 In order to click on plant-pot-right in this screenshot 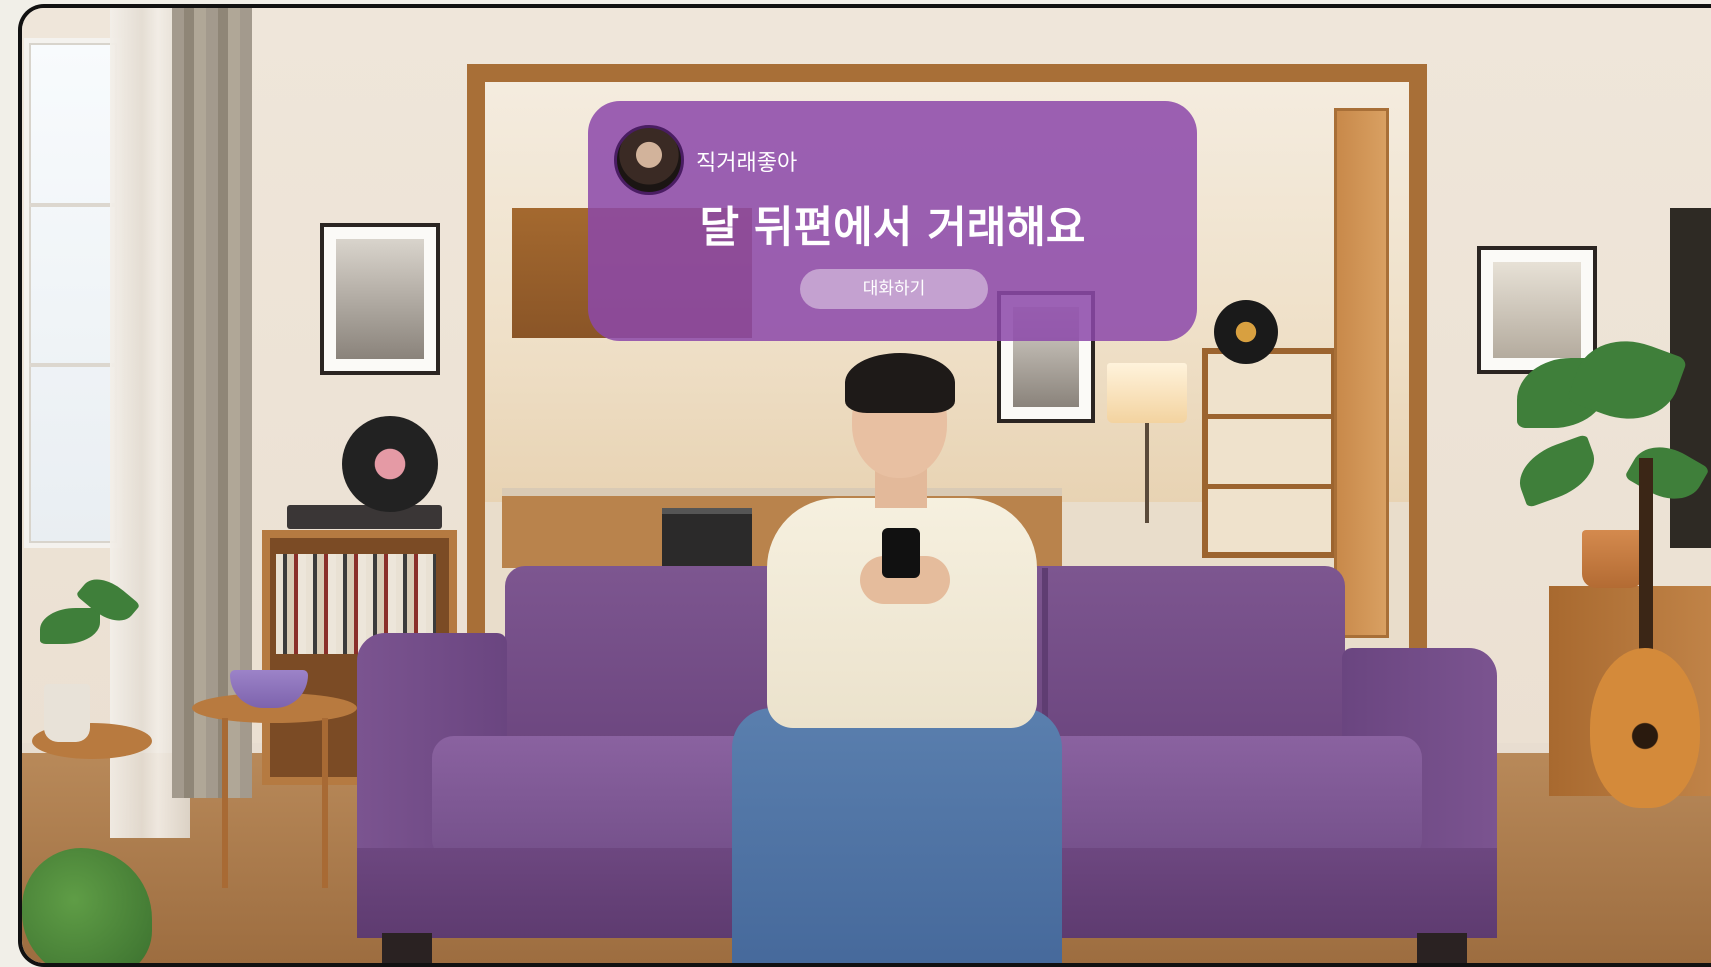, I will do `click(1613, 559)`.